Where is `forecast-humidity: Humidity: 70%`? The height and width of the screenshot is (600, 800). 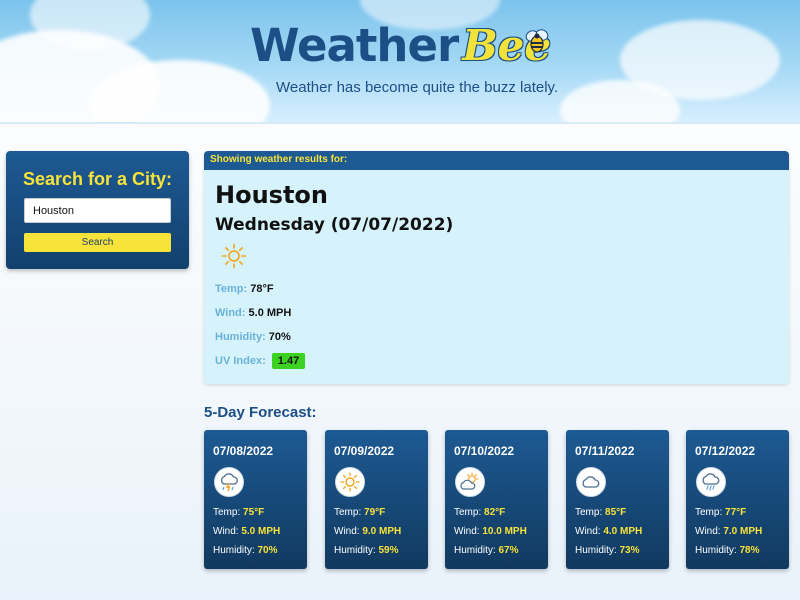 forecast-humidity: Humidity: 70% is located at coordinates (245, 550).